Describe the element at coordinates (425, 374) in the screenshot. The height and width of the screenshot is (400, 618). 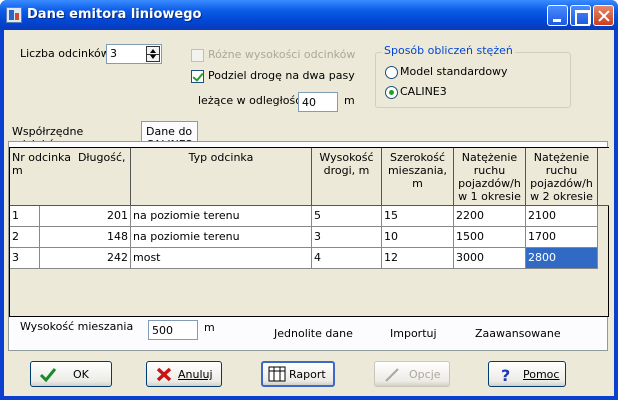
I see `options-button-label: Opcje` at that location.